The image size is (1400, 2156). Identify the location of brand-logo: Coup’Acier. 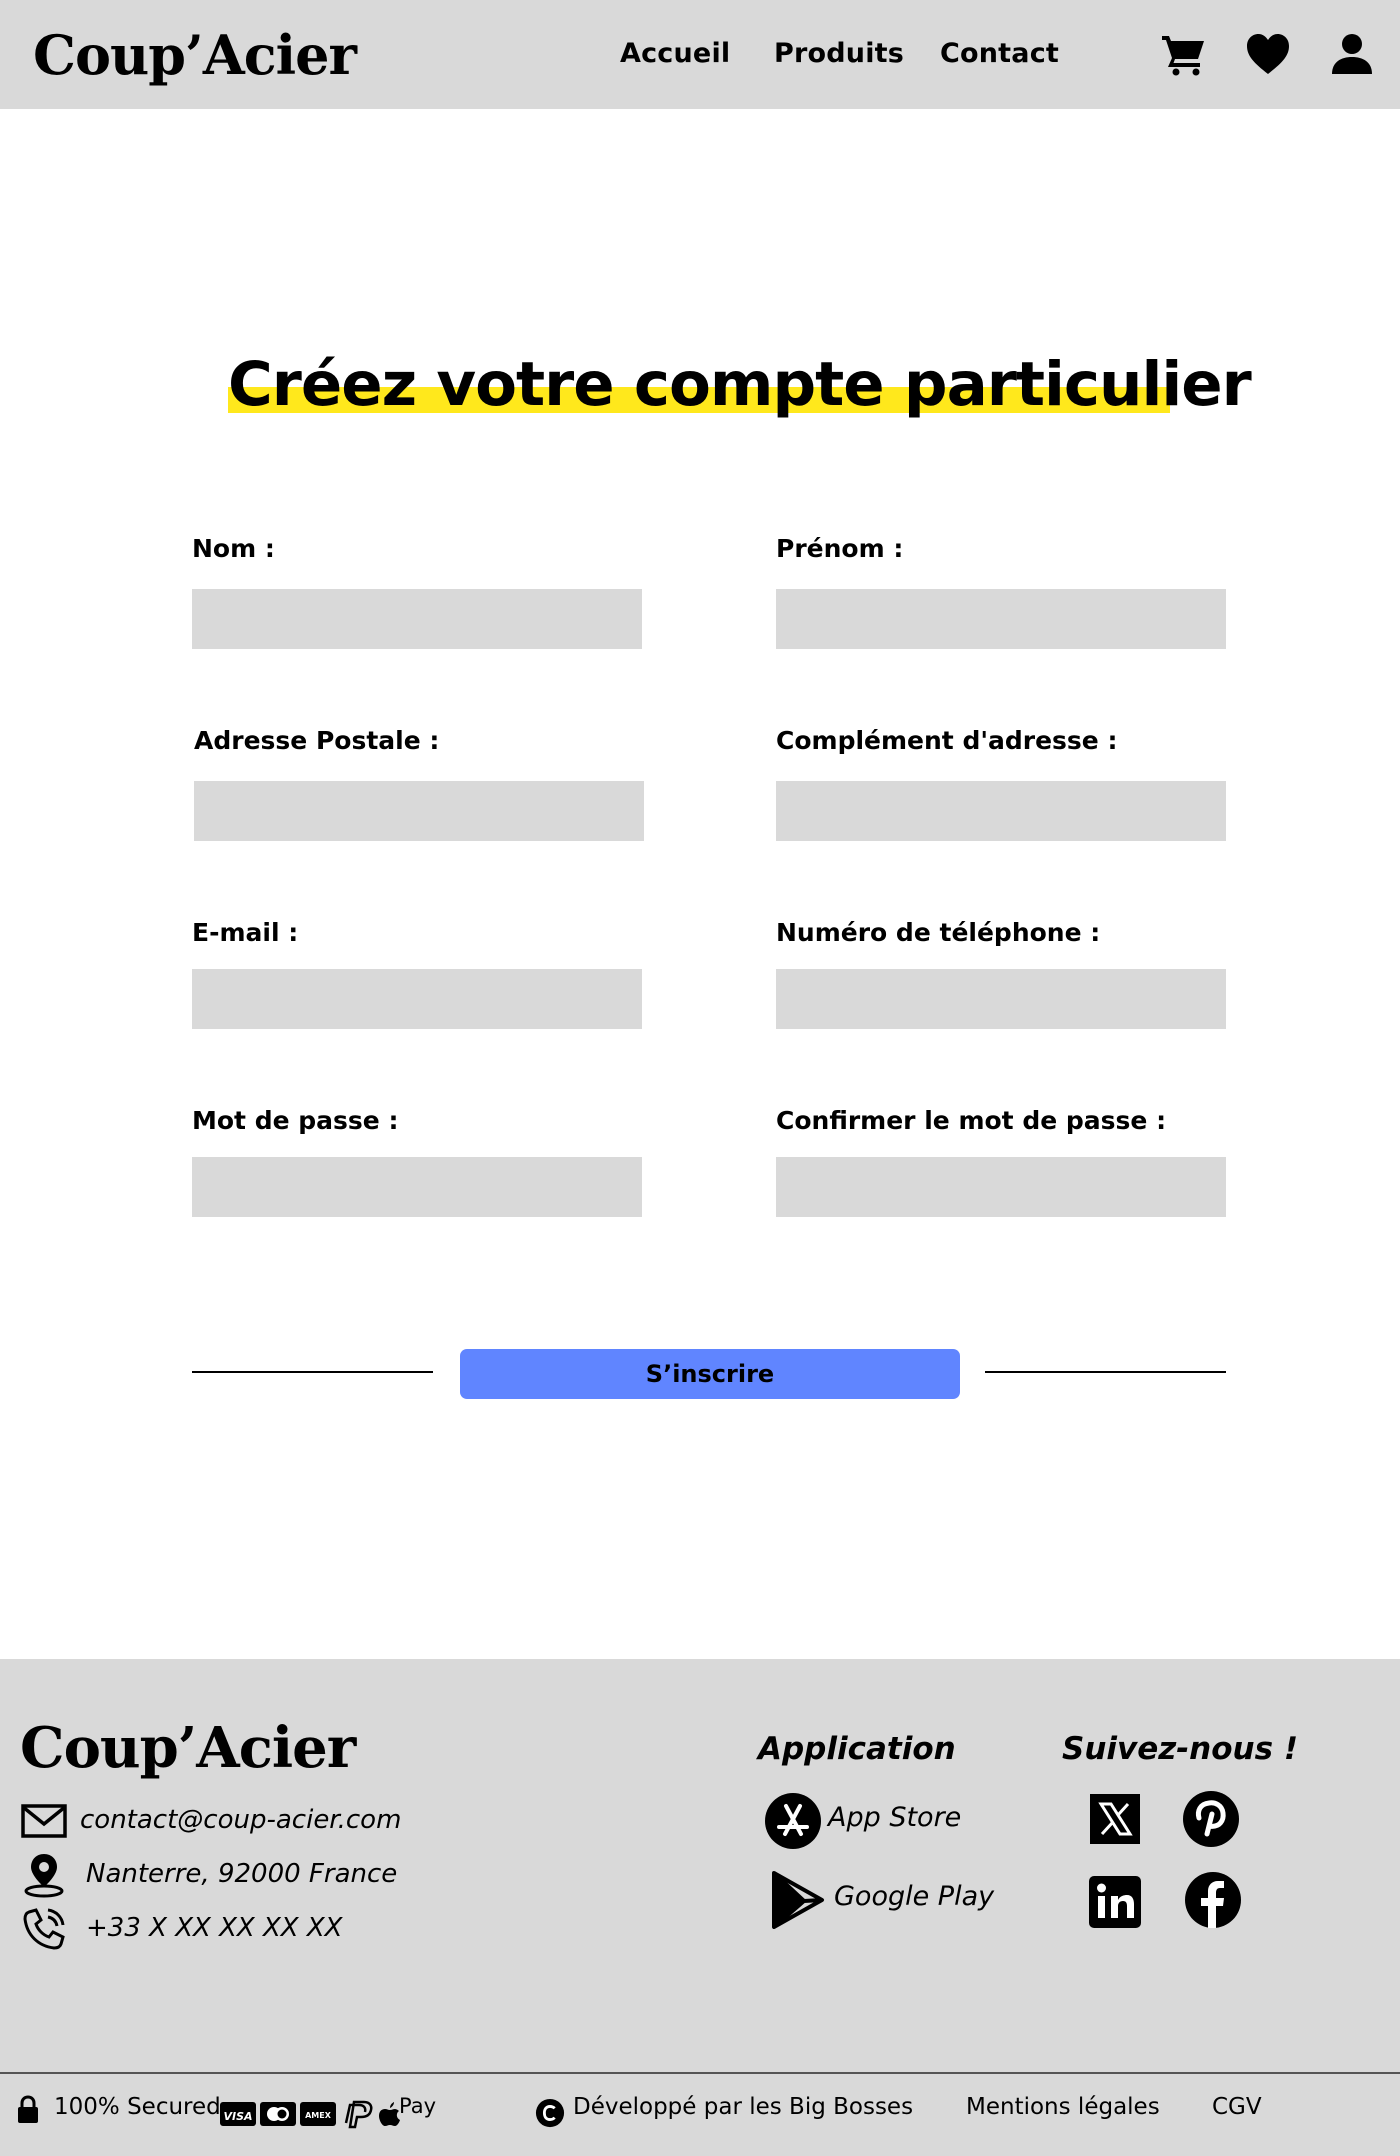
(195, 55).